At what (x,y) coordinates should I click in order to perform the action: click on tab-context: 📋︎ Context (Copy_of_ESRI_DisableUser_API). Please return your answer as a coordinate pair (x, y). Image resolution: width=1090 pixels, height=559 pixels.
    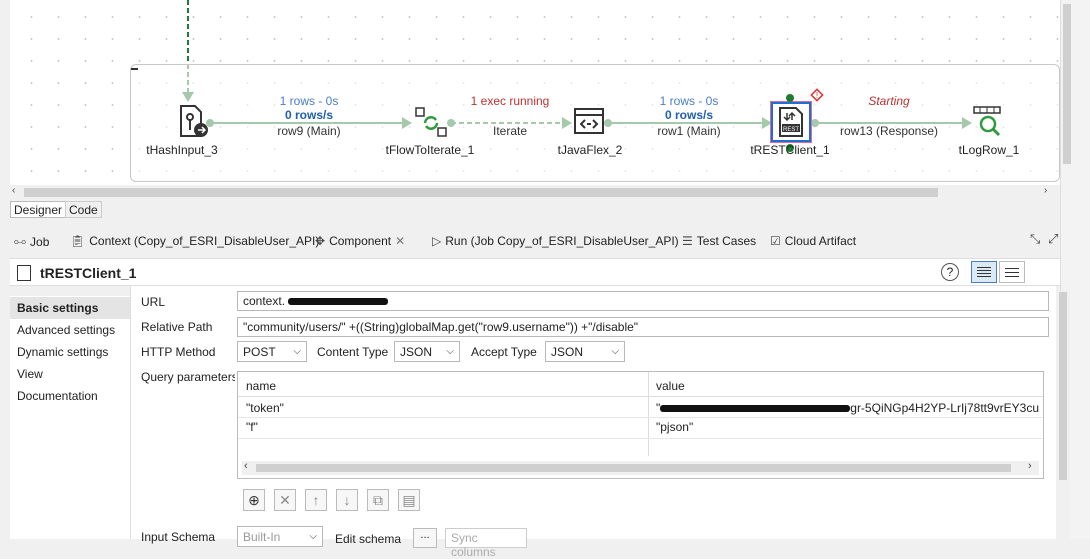
    Looking at the image, I should click on (194, 241).